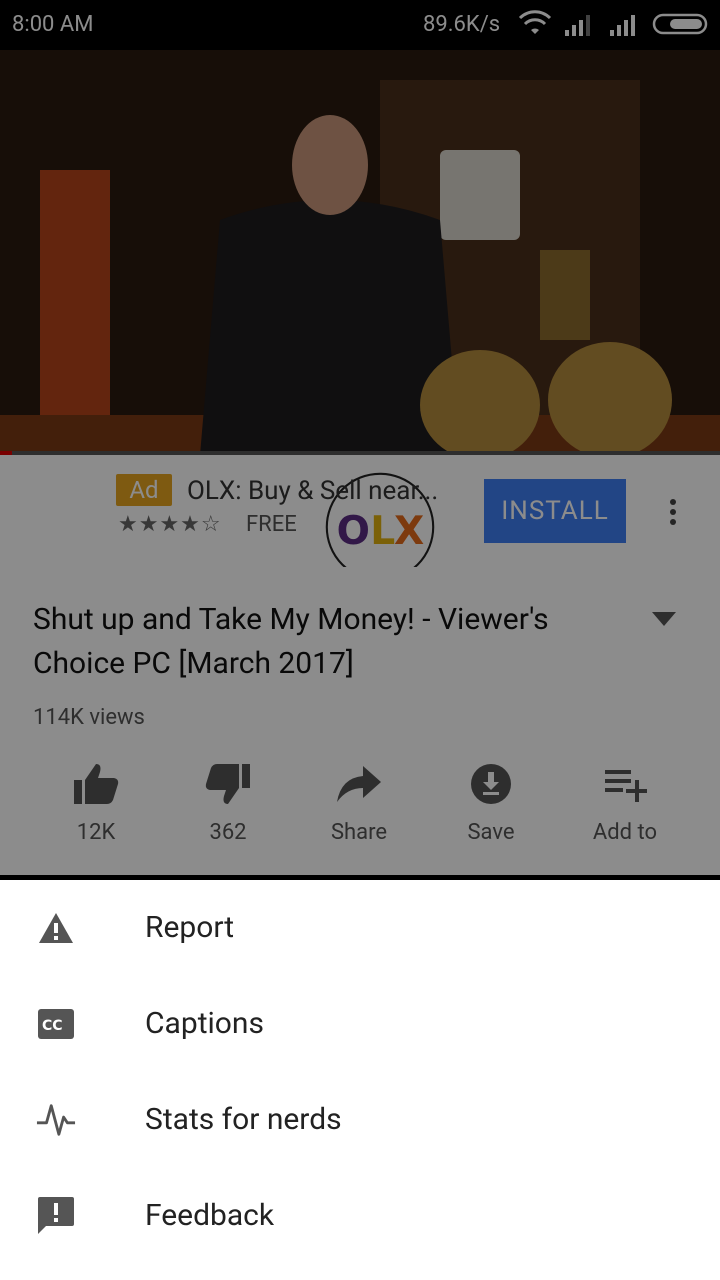  What do you see at coordinates (96, 832) in the screenshot?
I see `like-count: 12K` at bounding box center [96, 832].